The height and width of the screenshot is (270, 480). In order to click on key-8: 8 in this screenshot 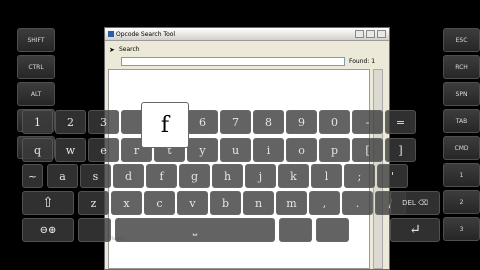, I will do `click(268, 122)`.